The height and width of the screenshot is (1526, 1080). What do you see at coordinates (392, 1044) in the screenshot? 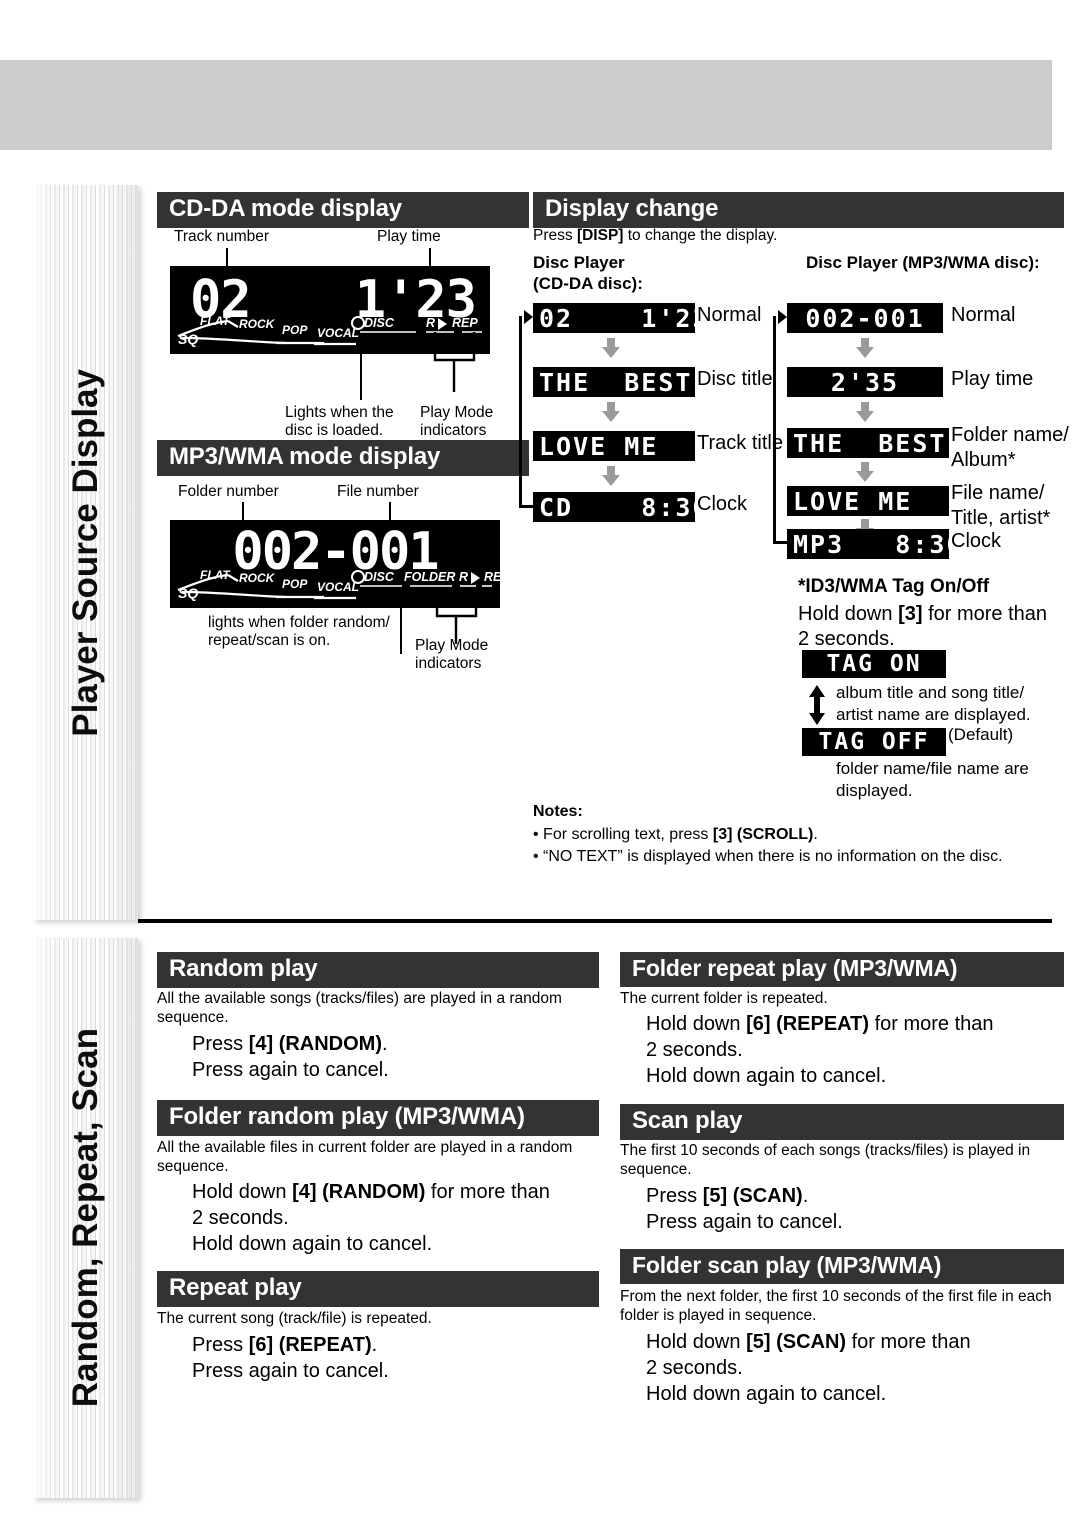
I see `step-random-play: Press [4] (RANDOM).` at bounding box center [392, 1044].